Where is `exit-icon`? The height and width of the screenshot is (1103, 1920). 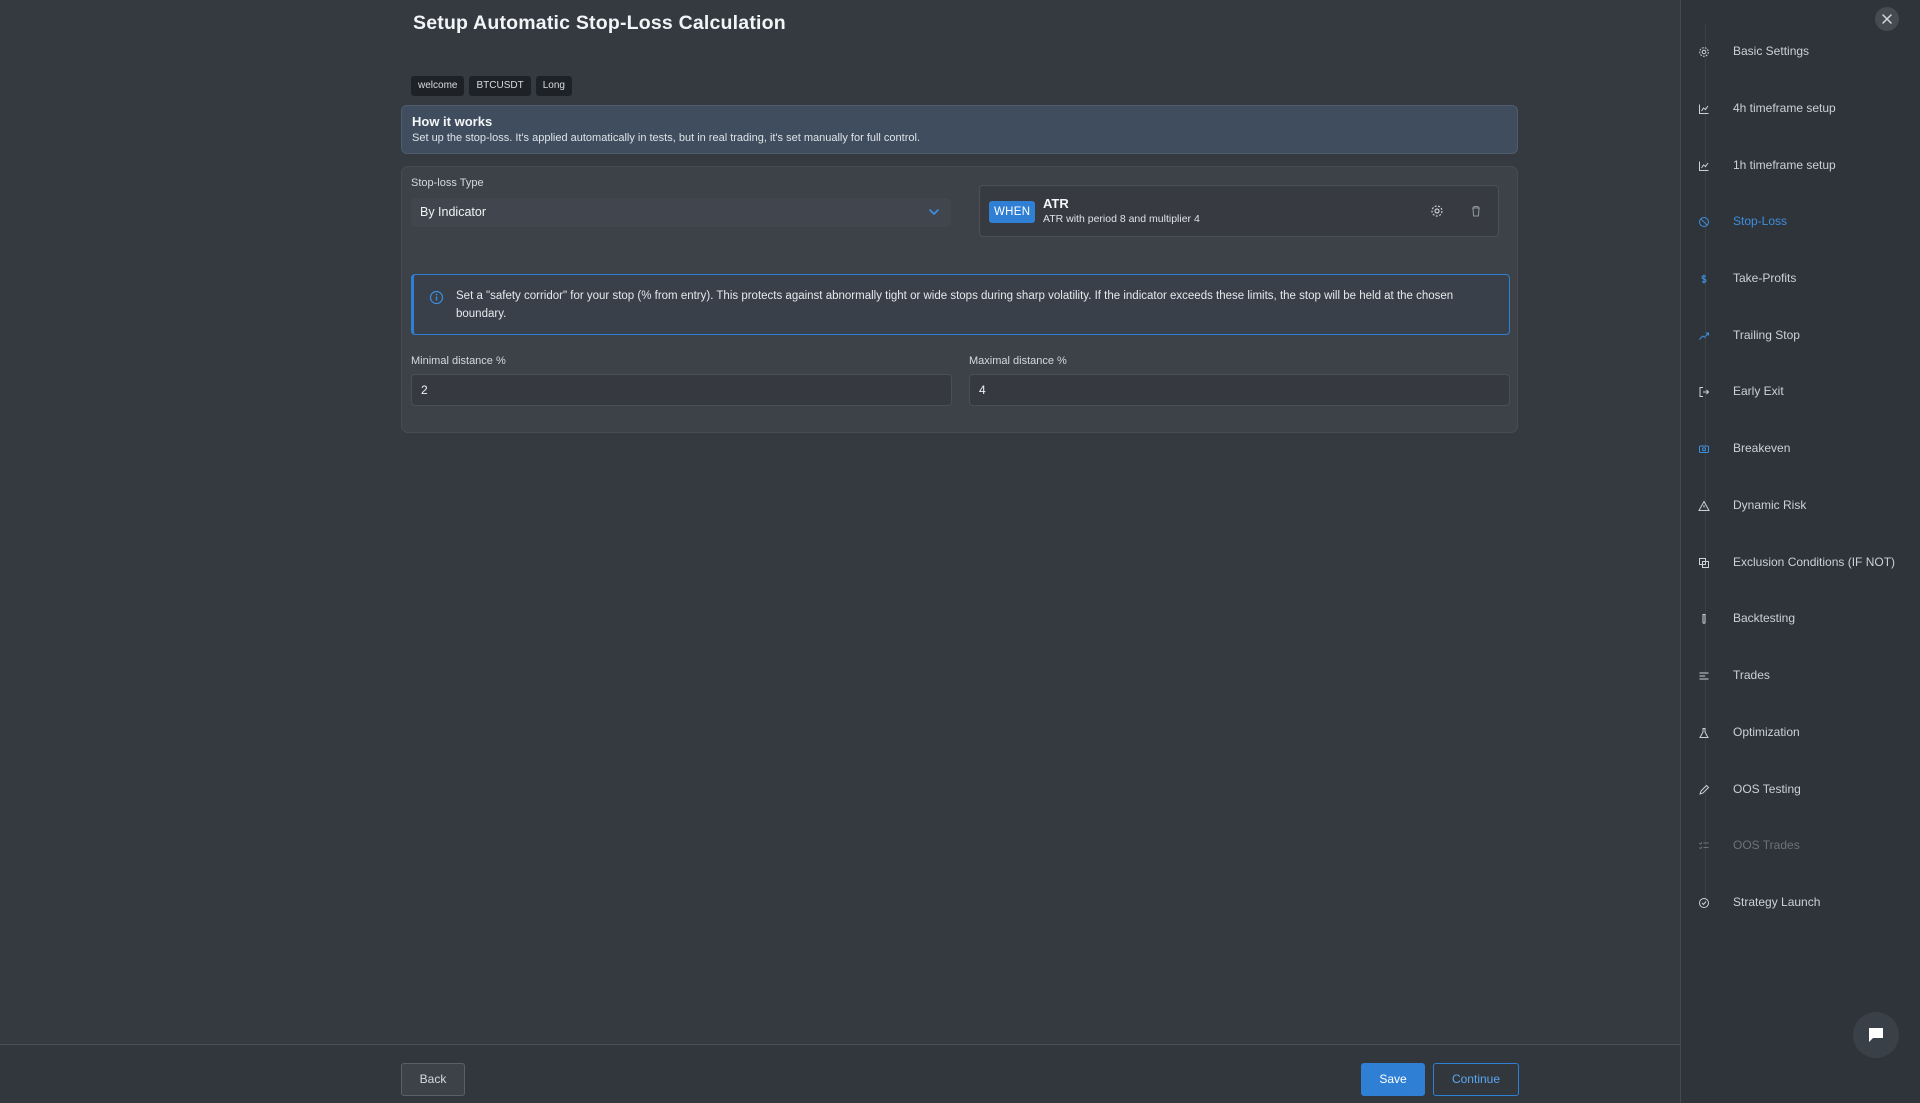
exit-icon is located at coordinates (1704, 392).